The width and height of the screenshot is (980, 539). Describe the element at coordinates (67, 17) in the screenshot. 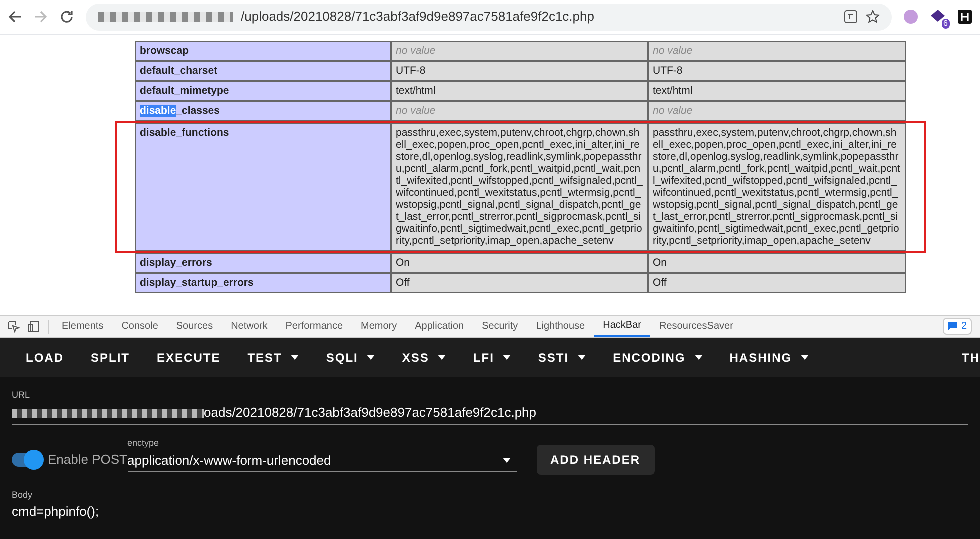

I see `reload-icon` at that location.